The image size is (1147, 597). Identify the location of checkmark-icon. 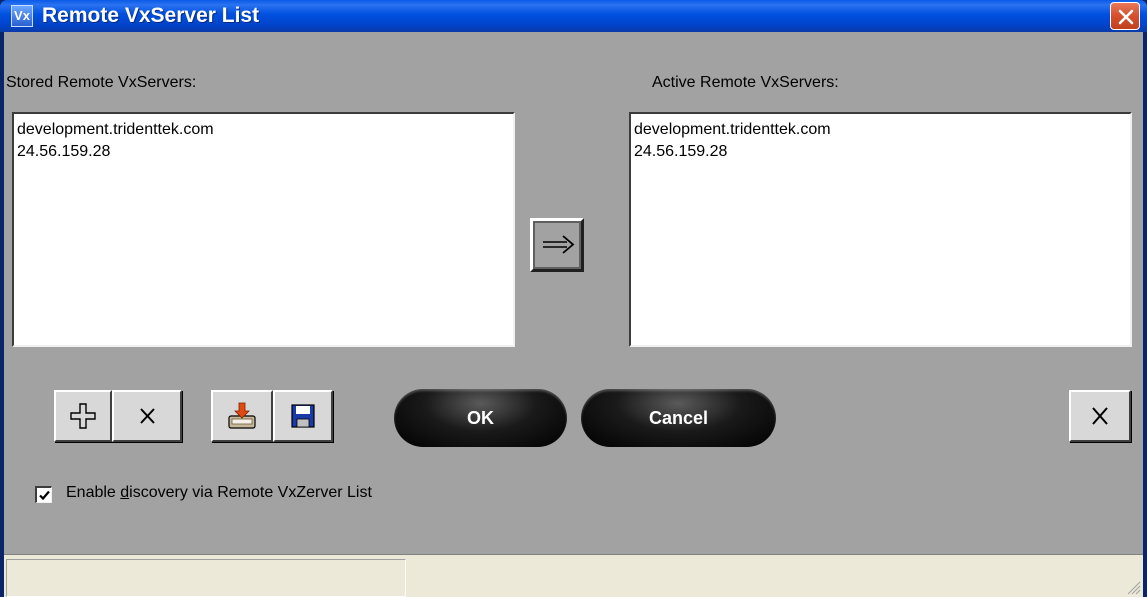
(44, 495).